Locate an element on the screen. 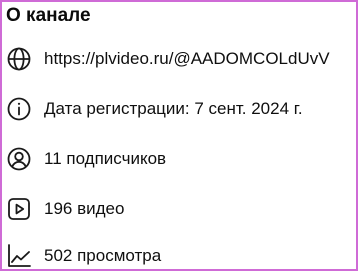  views-count: 502 просмотра is located at coordinates (103, 255).